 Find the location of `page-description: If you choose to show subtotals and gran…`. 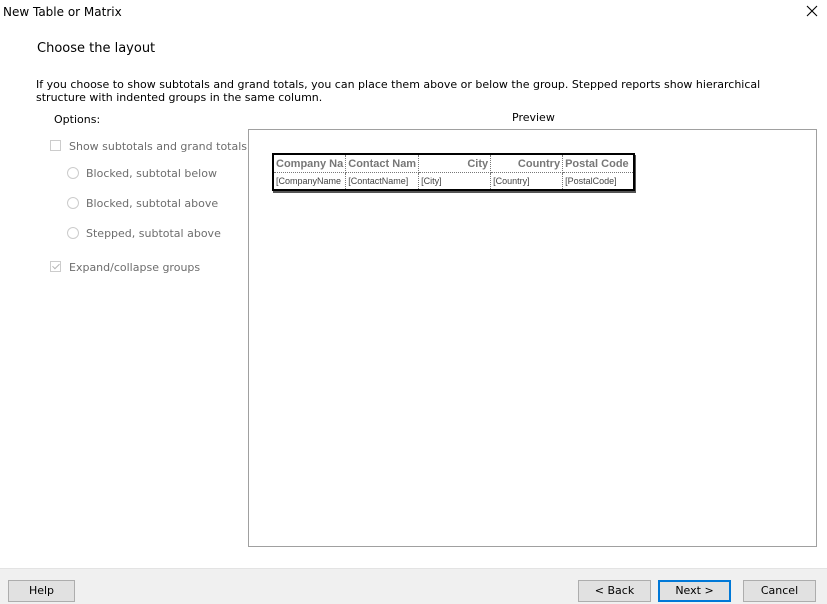

page-description: If you choose to show subtotals and gran… is located at coordinates (398, 91).